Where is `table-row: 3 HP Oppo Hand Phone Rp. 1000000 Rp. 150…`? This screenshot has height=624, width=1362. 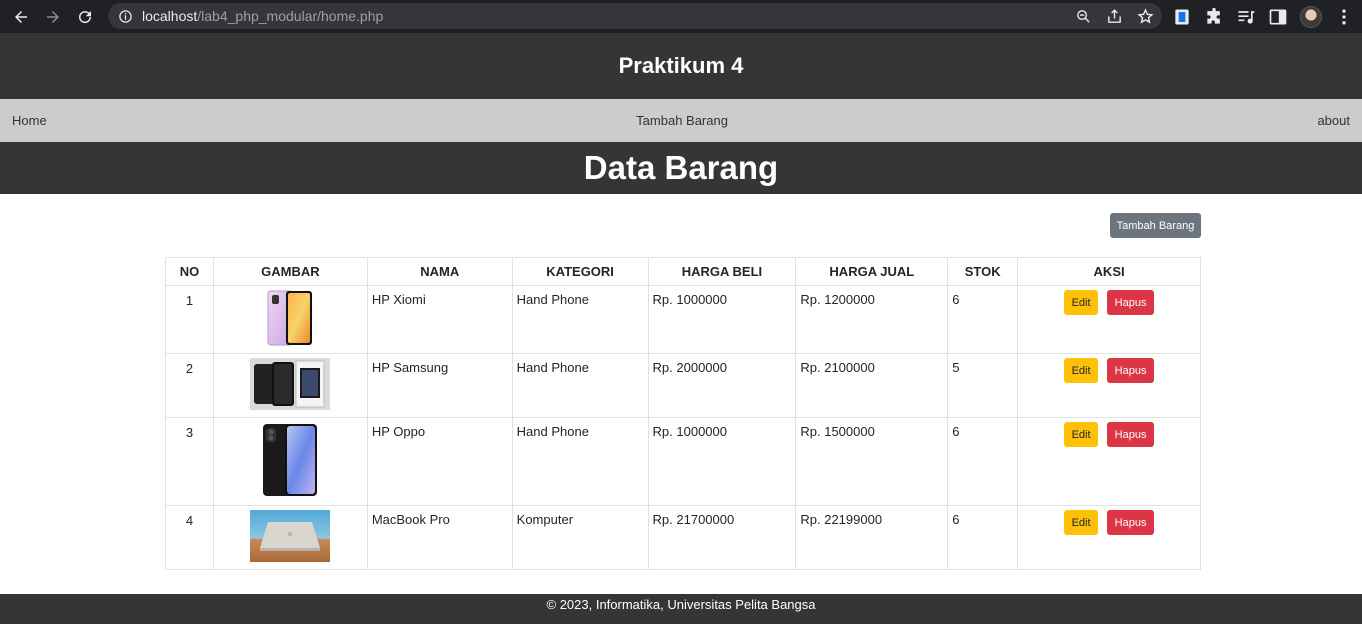
table-row: 3 HP Oppo Hand Phone Rp. 1000000 Rp. 150… is located at coordinates (683, 461).